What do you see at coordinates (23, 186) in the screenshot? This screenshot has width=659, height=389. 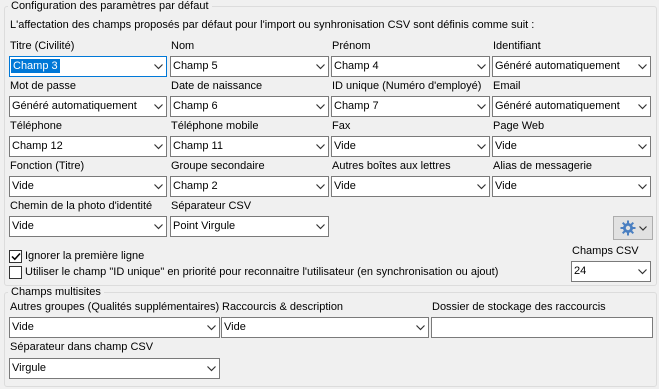 I see `fonction-value: Vide` at bounding box center [23, 186].